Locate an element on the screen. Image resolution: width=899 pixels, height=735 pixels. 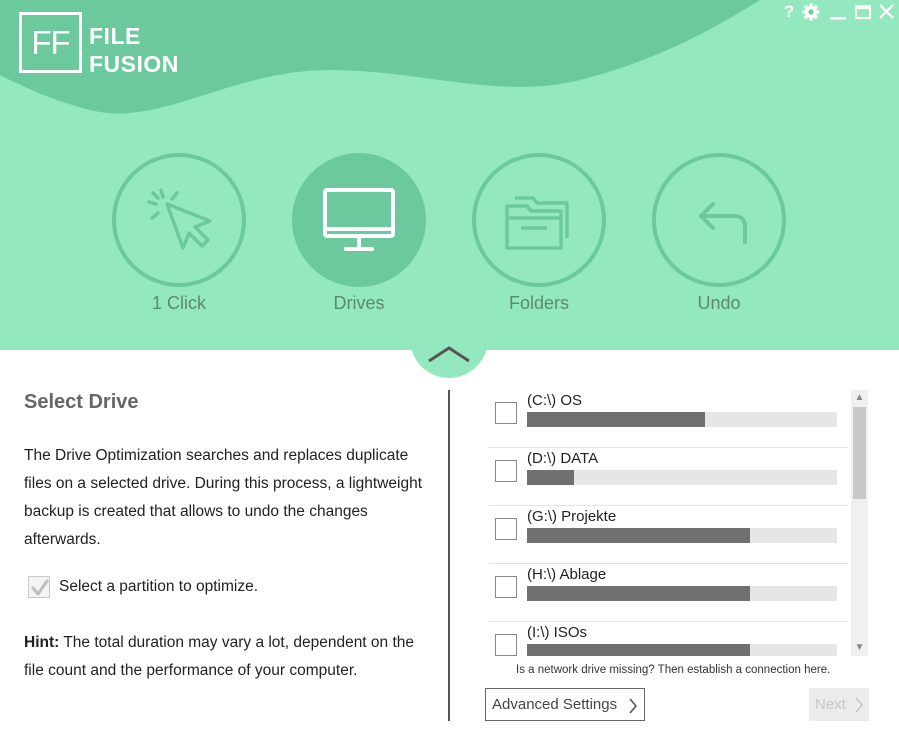
advanced-settings-button: Advanced Settings is located at coordinates (565, 704).